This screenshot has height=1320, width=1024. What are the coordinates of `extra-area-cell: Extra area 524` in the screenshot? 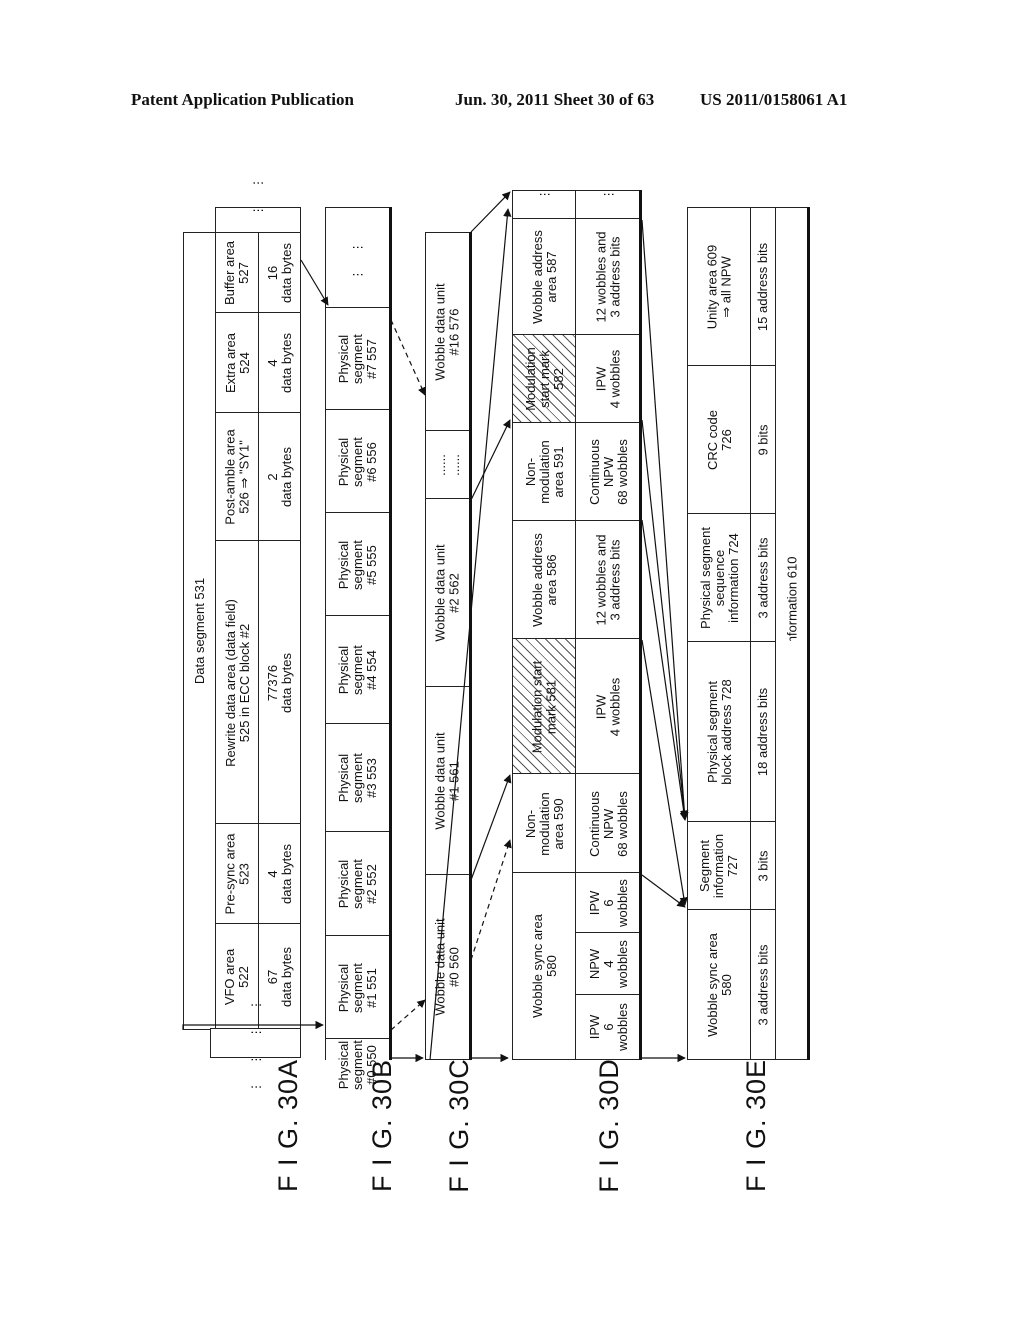 It's located at (237, 363).